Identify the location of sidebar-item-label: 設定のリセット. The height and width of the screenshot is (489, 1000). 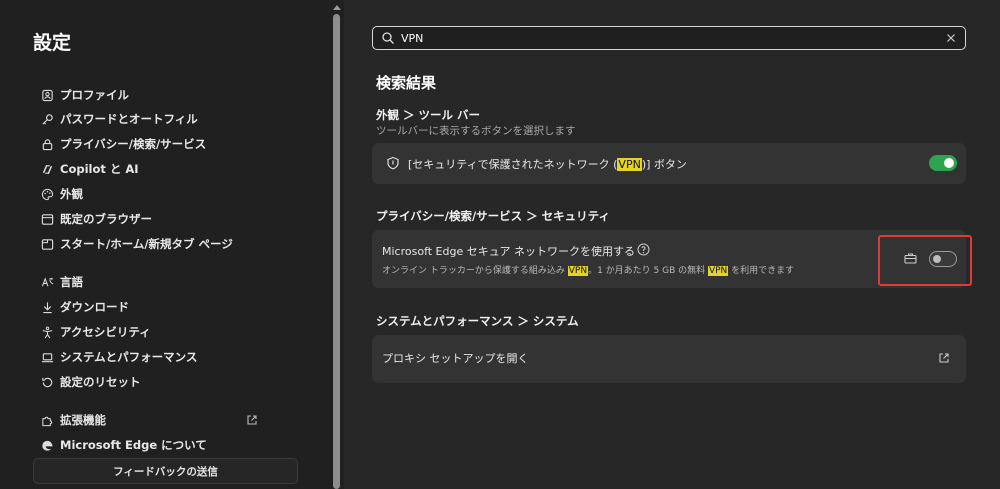
(100, 382).